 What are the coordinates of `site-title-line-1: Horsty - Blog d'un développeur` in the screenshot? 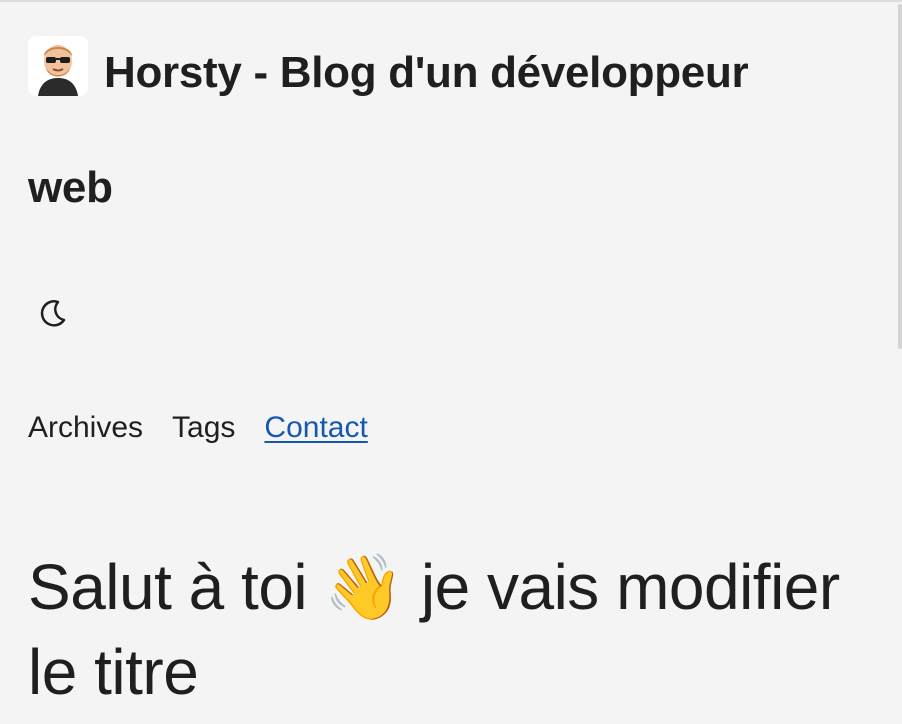 It's located at (448, 66).